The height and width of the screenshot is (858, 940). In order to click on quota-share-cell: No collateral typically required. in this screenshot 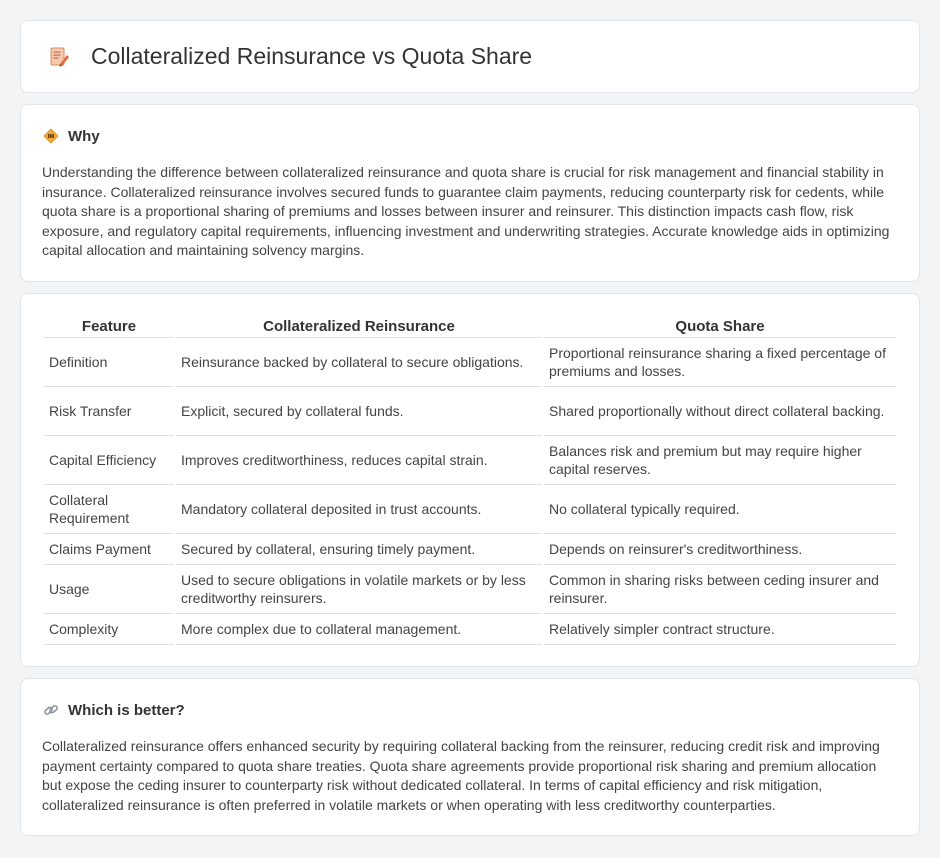, I will do `click(720, 509)`.